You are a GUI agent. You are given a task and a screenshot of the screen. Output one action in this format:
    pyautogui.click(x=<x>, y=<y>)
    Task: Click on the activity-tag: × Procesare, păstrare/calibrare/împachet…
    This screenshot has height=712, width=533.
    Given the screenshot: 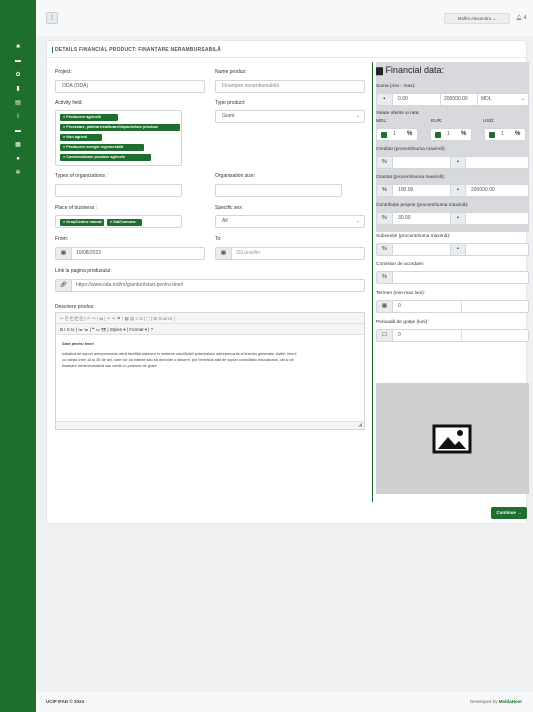 What is the action you would take?
    pyautogui.click(x=120, y=127)
    